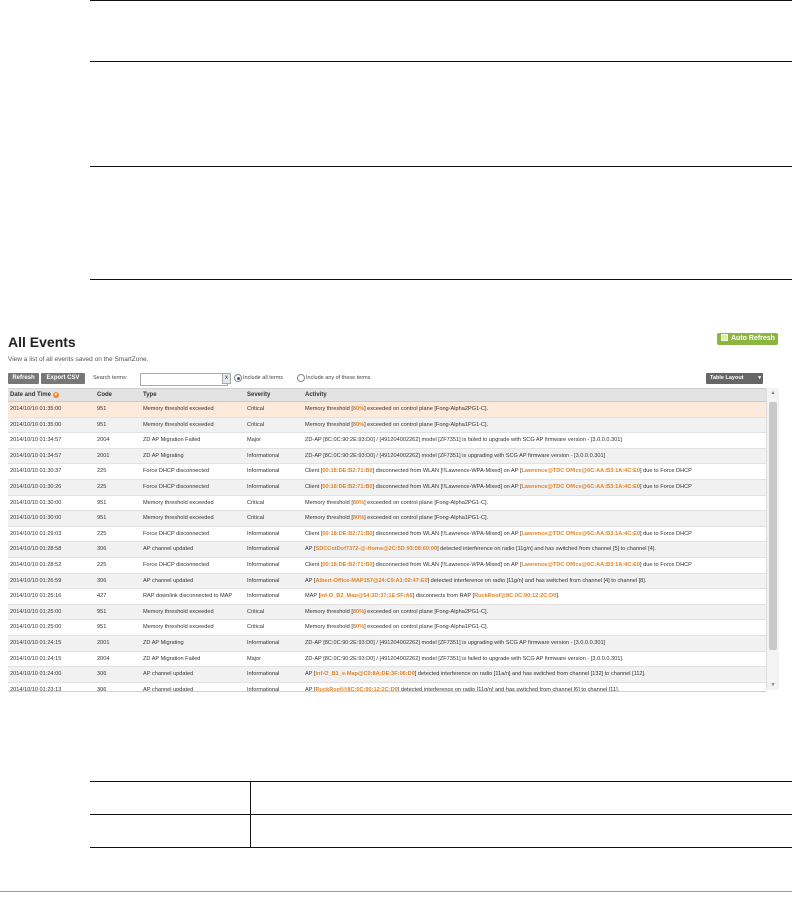 This screenshot has width=792, height=921. What do you see at coordinates (773, 526) in the screenshot?
I see `scrollbar-thumb` at bounding box center [773, 526].